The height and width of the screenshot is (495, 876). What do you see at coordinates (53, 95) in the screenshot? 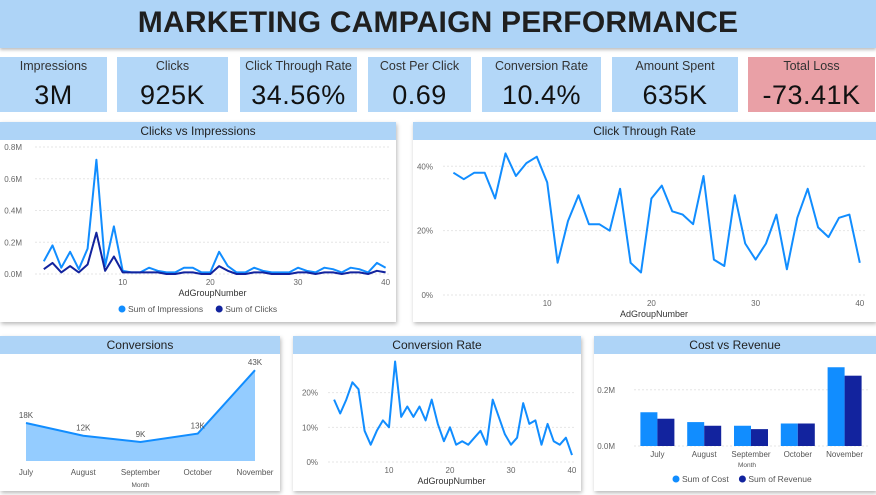
I see `kpi-value: 3M` at bounding box center [53, 95].